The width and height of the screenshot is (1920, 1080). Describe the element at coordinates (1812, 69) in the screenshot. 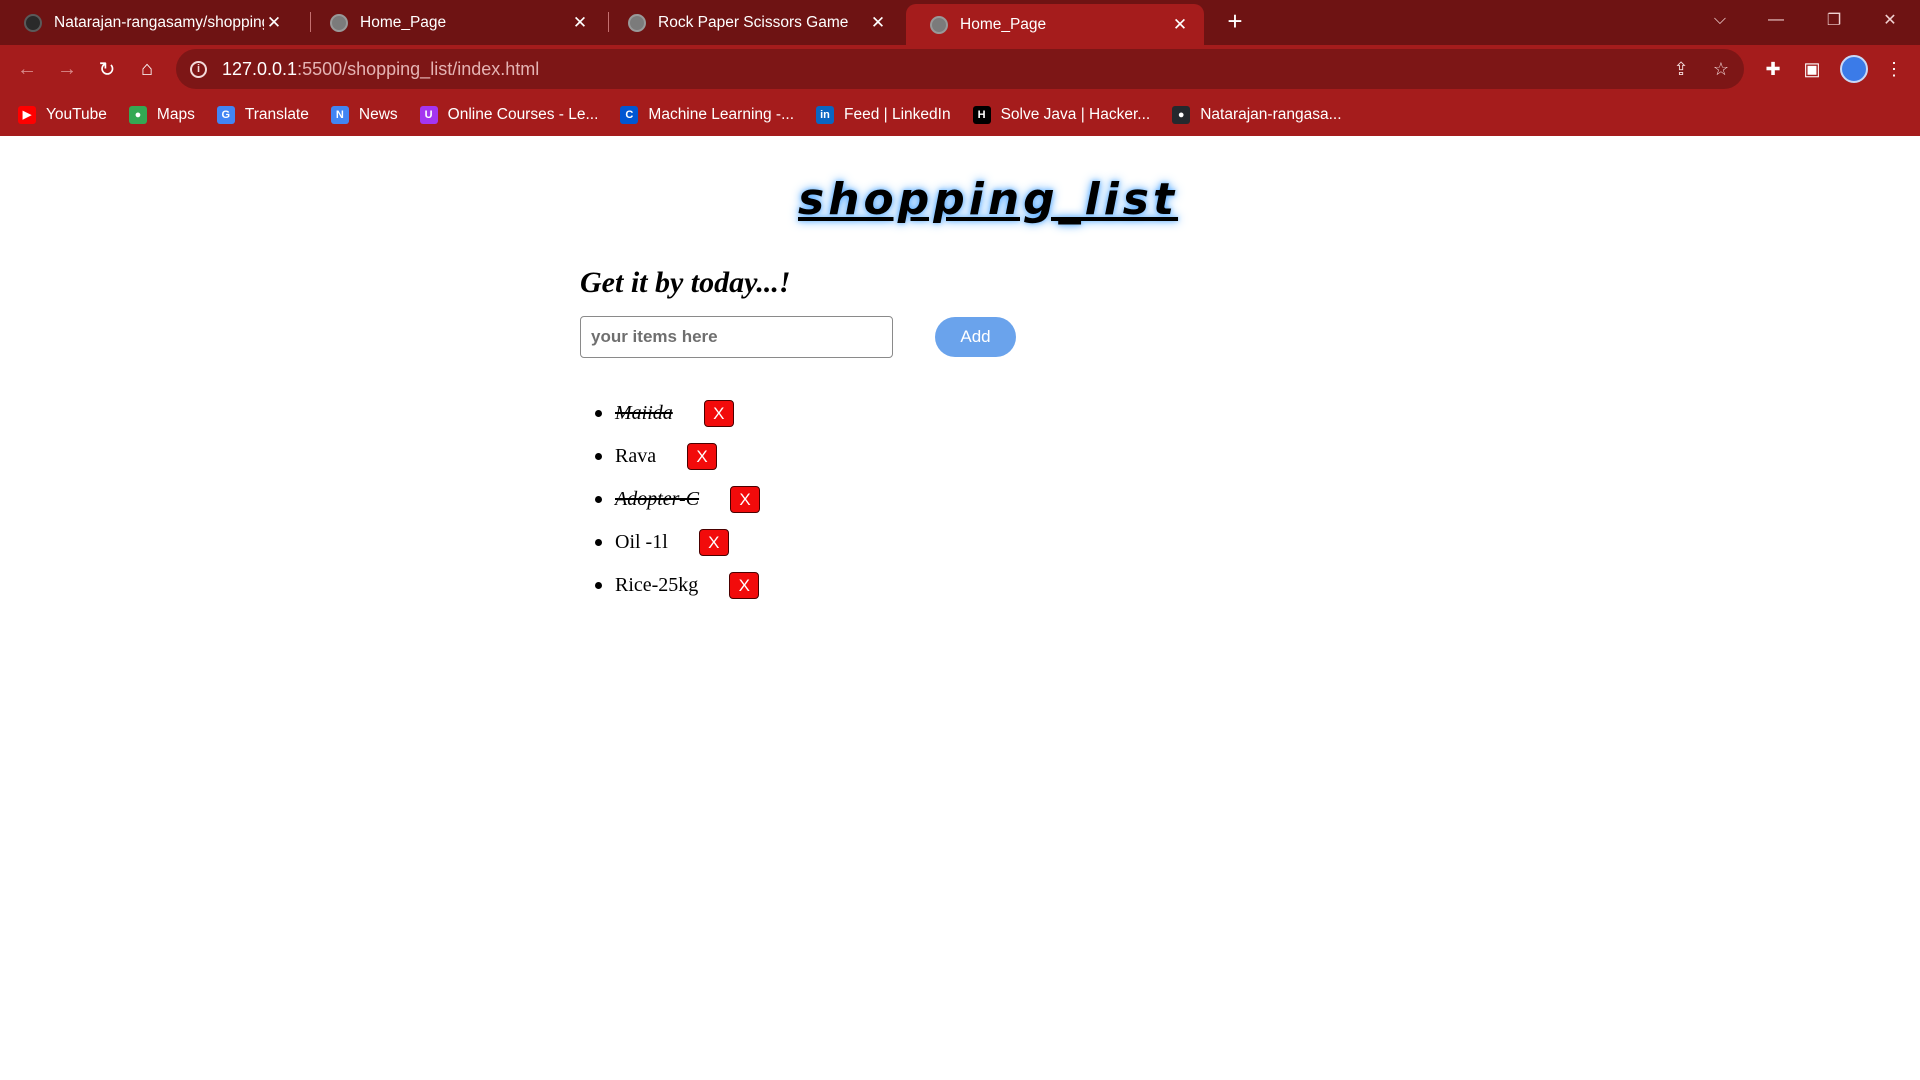

I see `side-panel-icon: ▣` at that location.